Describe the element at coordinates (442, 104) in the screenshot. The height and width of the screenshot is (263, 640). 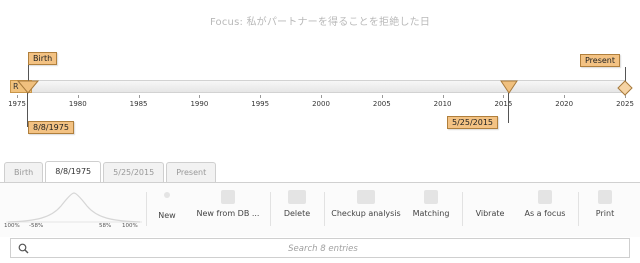
I see `axis-year-label: 2010` at that location.